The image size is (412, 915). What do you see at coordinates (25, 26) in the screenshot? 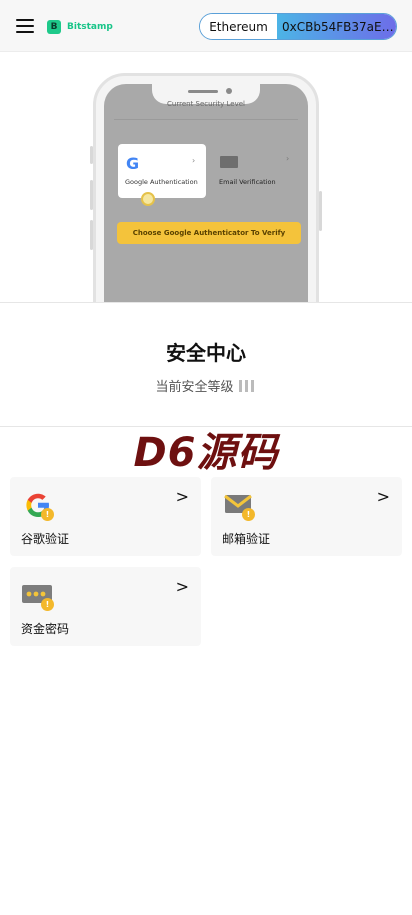
I see `hamburger-menu-icon` at bounding box center [25, 26].